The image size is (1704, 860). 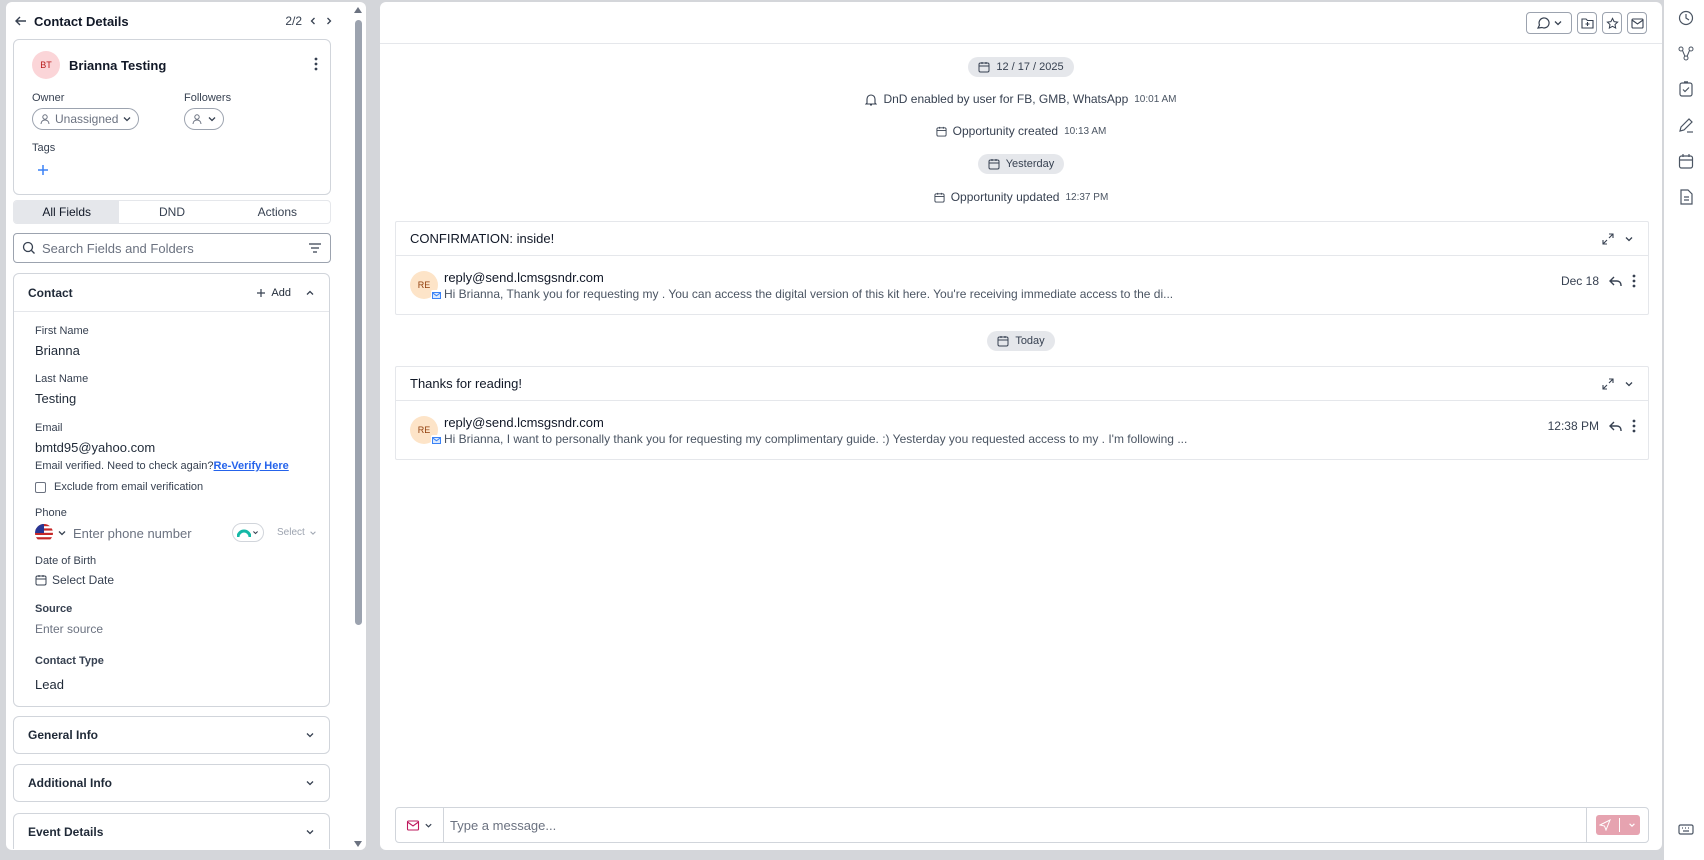 I want to click on keyboard-icon, so click(x=1686, y=829).